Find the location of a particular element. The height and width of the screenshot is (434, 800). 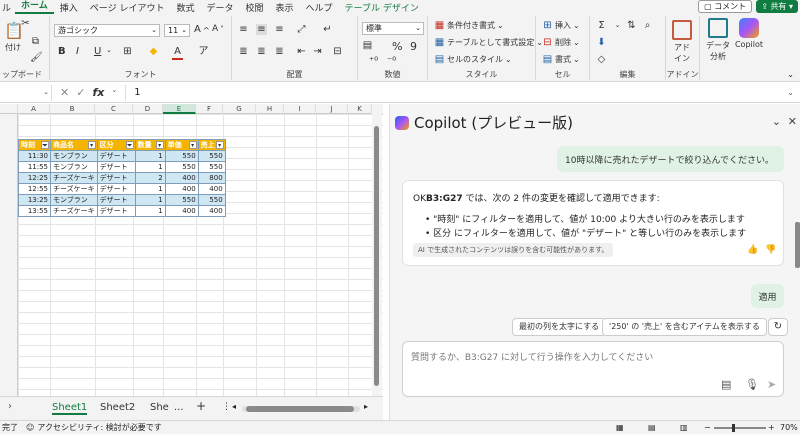

chevron-right-icon: › is located at coordinates (10, 406).